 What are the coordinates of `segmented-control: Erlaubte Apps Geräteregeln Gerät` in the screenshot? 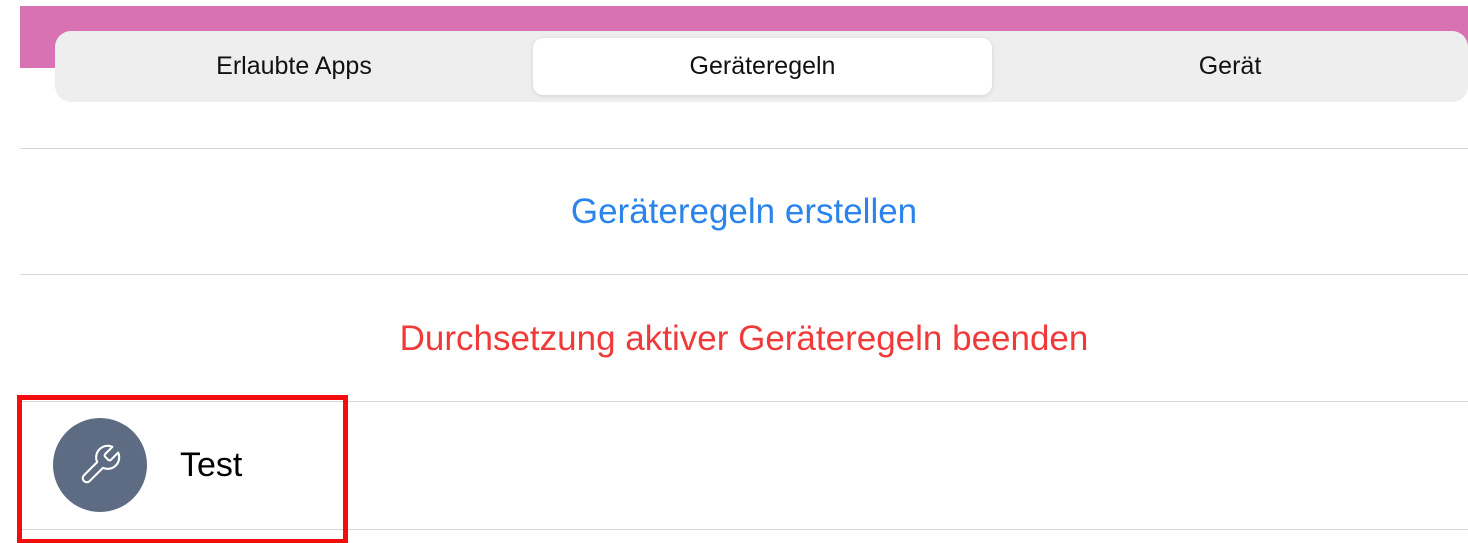 It's located at (761, 66).